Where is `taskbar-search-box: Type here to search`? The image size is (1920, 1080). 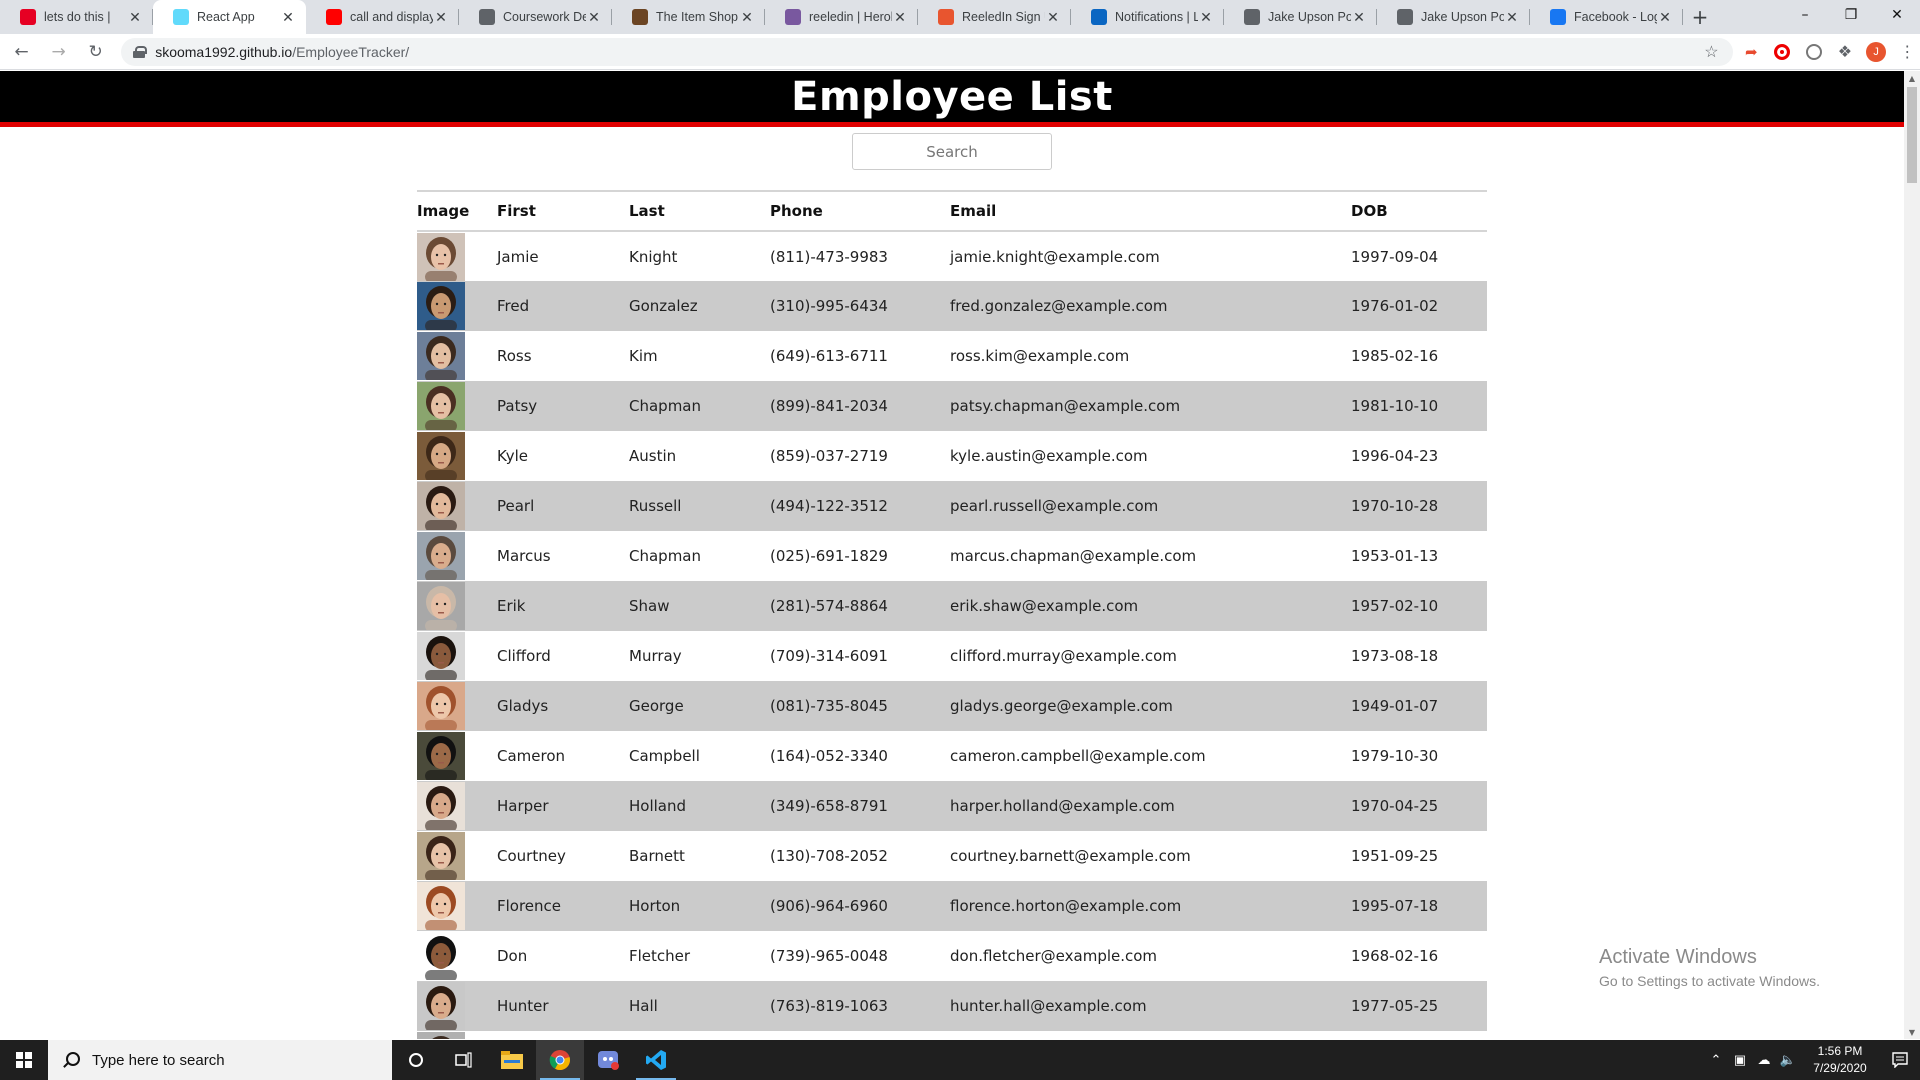 taskbar-search-box: Type here to search is located at coordinates (220, 1060).